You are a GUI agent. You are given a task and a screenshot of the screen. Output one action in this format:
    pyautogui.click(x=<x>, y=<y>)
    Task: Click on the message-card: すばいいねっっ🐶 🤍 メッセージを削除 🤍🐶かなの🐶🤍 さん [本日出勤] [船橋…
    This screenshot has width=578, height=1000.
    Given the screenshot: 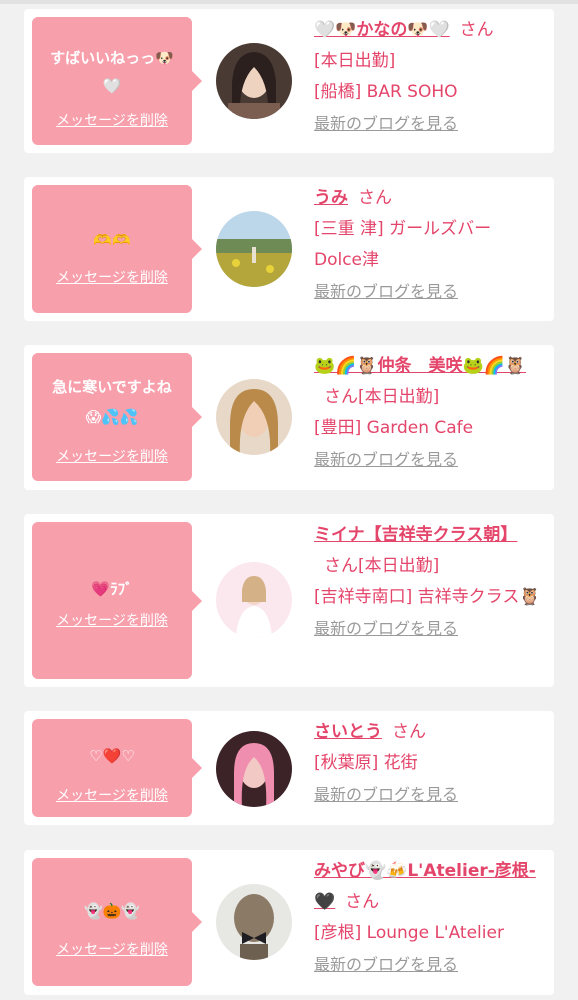 What is the action you would take?
    pyautogui.click(x=289, y=81)
    